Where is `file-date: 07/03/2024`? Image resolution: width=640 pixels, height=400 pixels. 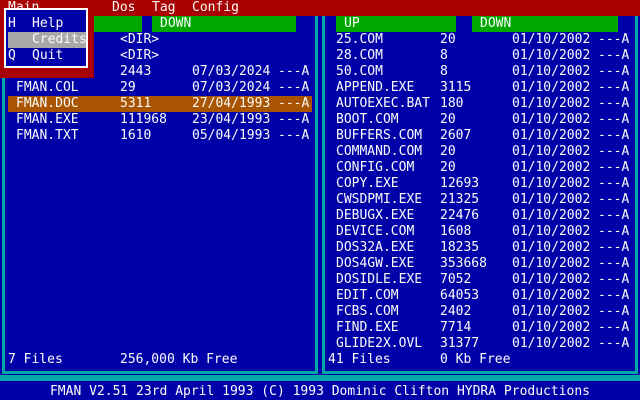 file-date: 07/03/2024 is located at coordinates (231, 71).